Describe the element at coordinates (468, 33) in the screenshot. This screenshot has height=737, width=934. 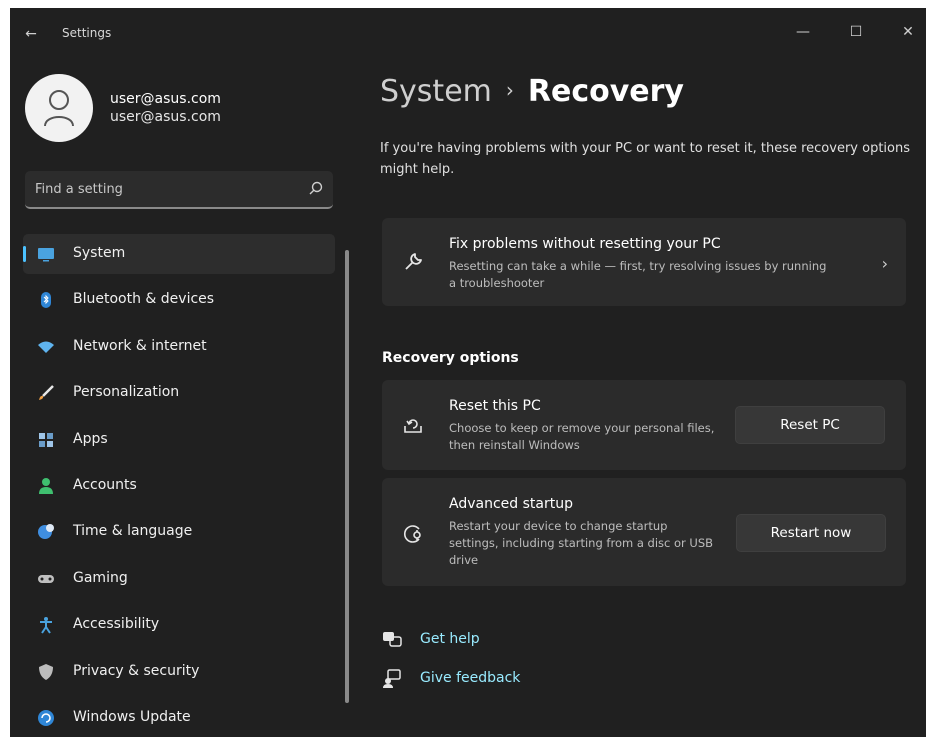
I see `title-bar: ← Settings — ☐ ✕` at that location.